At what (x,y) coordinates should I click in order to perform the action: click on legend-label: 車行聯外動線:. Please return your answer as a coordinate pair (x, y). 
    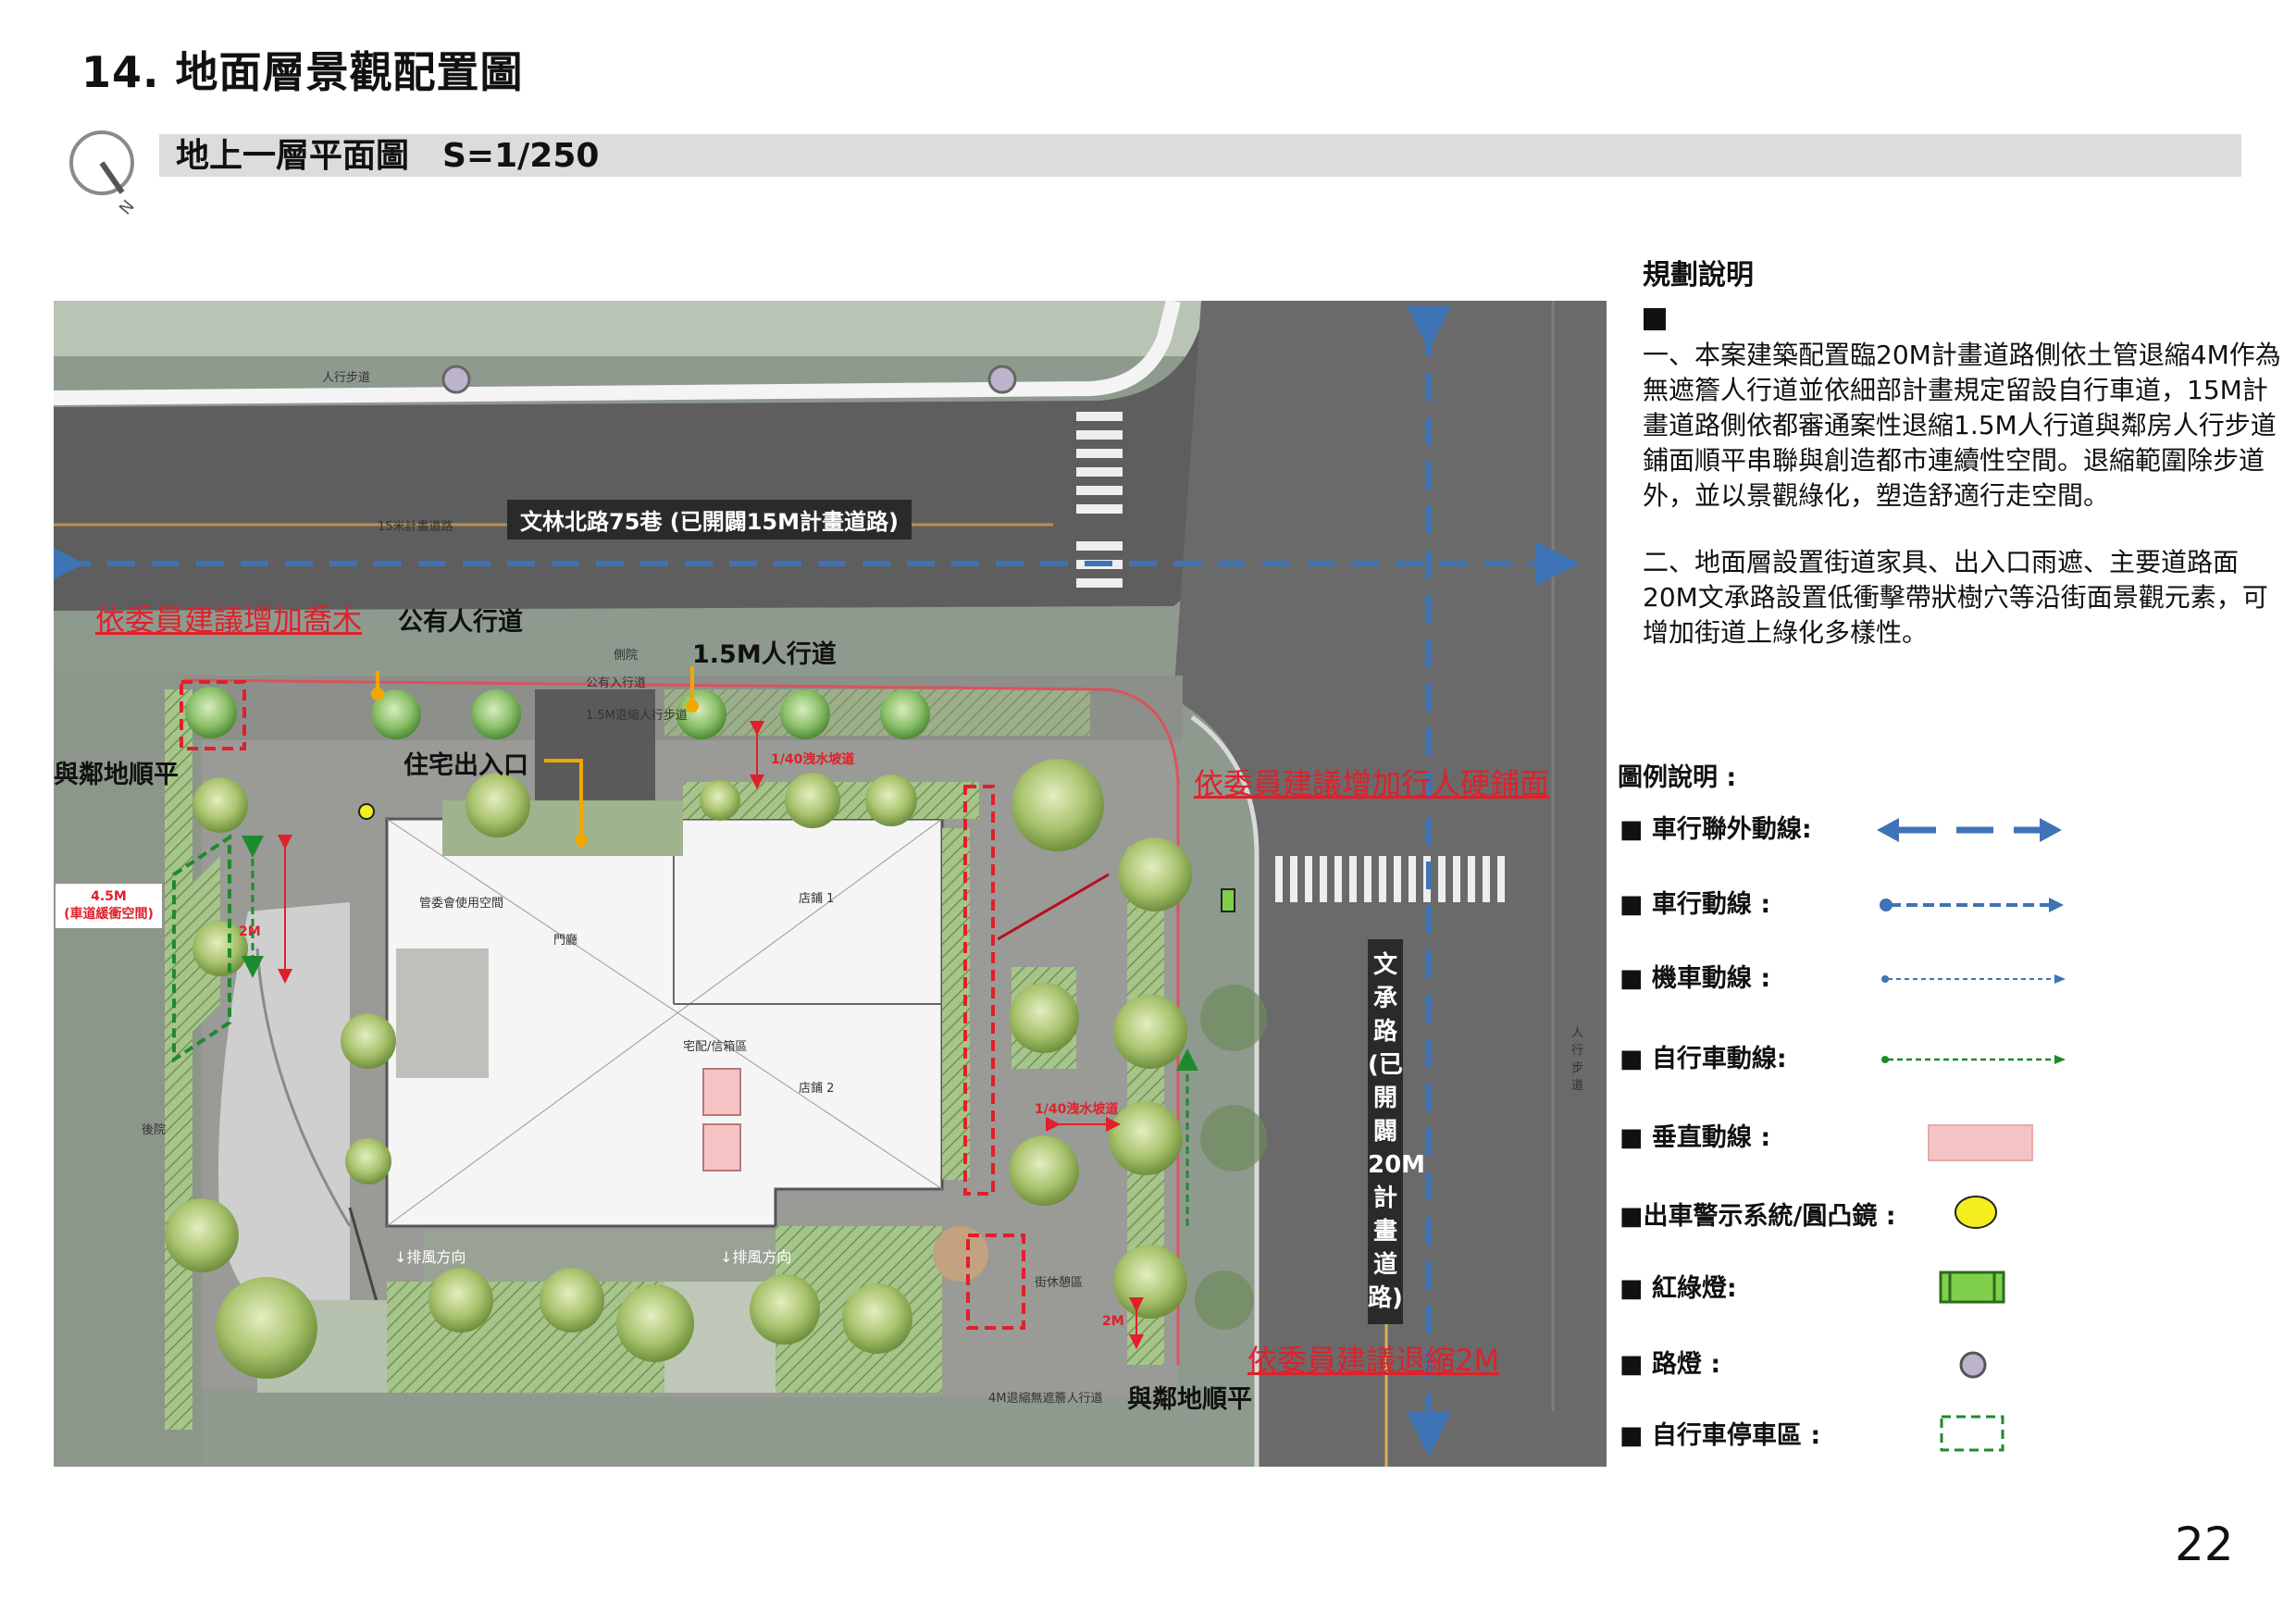
    Looking at the image, I should click on (1732, 829).